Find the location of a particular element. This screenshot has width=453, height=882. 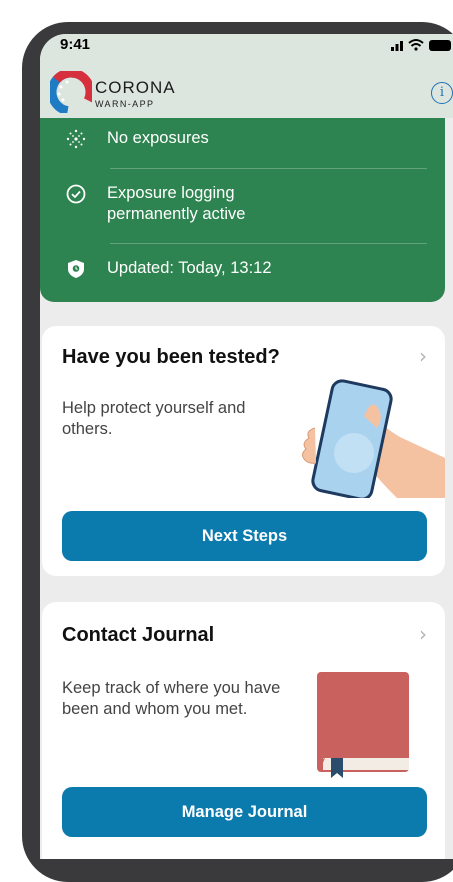

manage-journal-button: Manage Journal is located at coordinates (244, 812).